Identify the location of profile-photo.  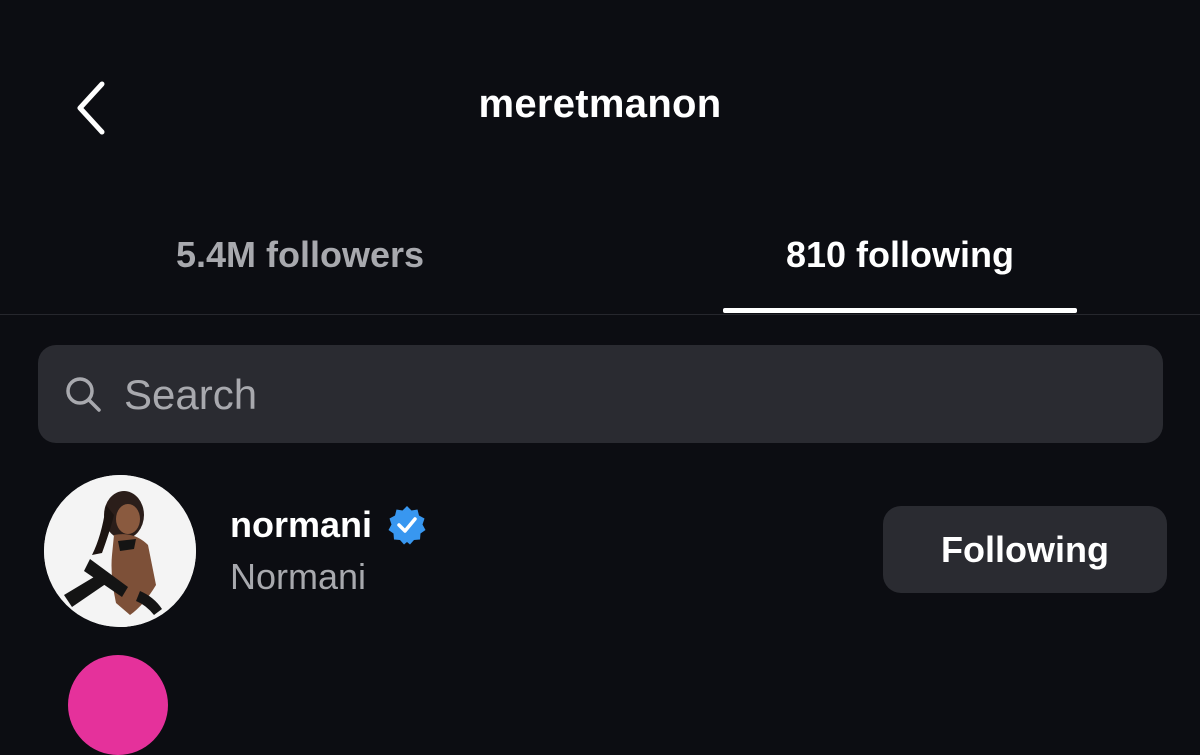
(120, 551).